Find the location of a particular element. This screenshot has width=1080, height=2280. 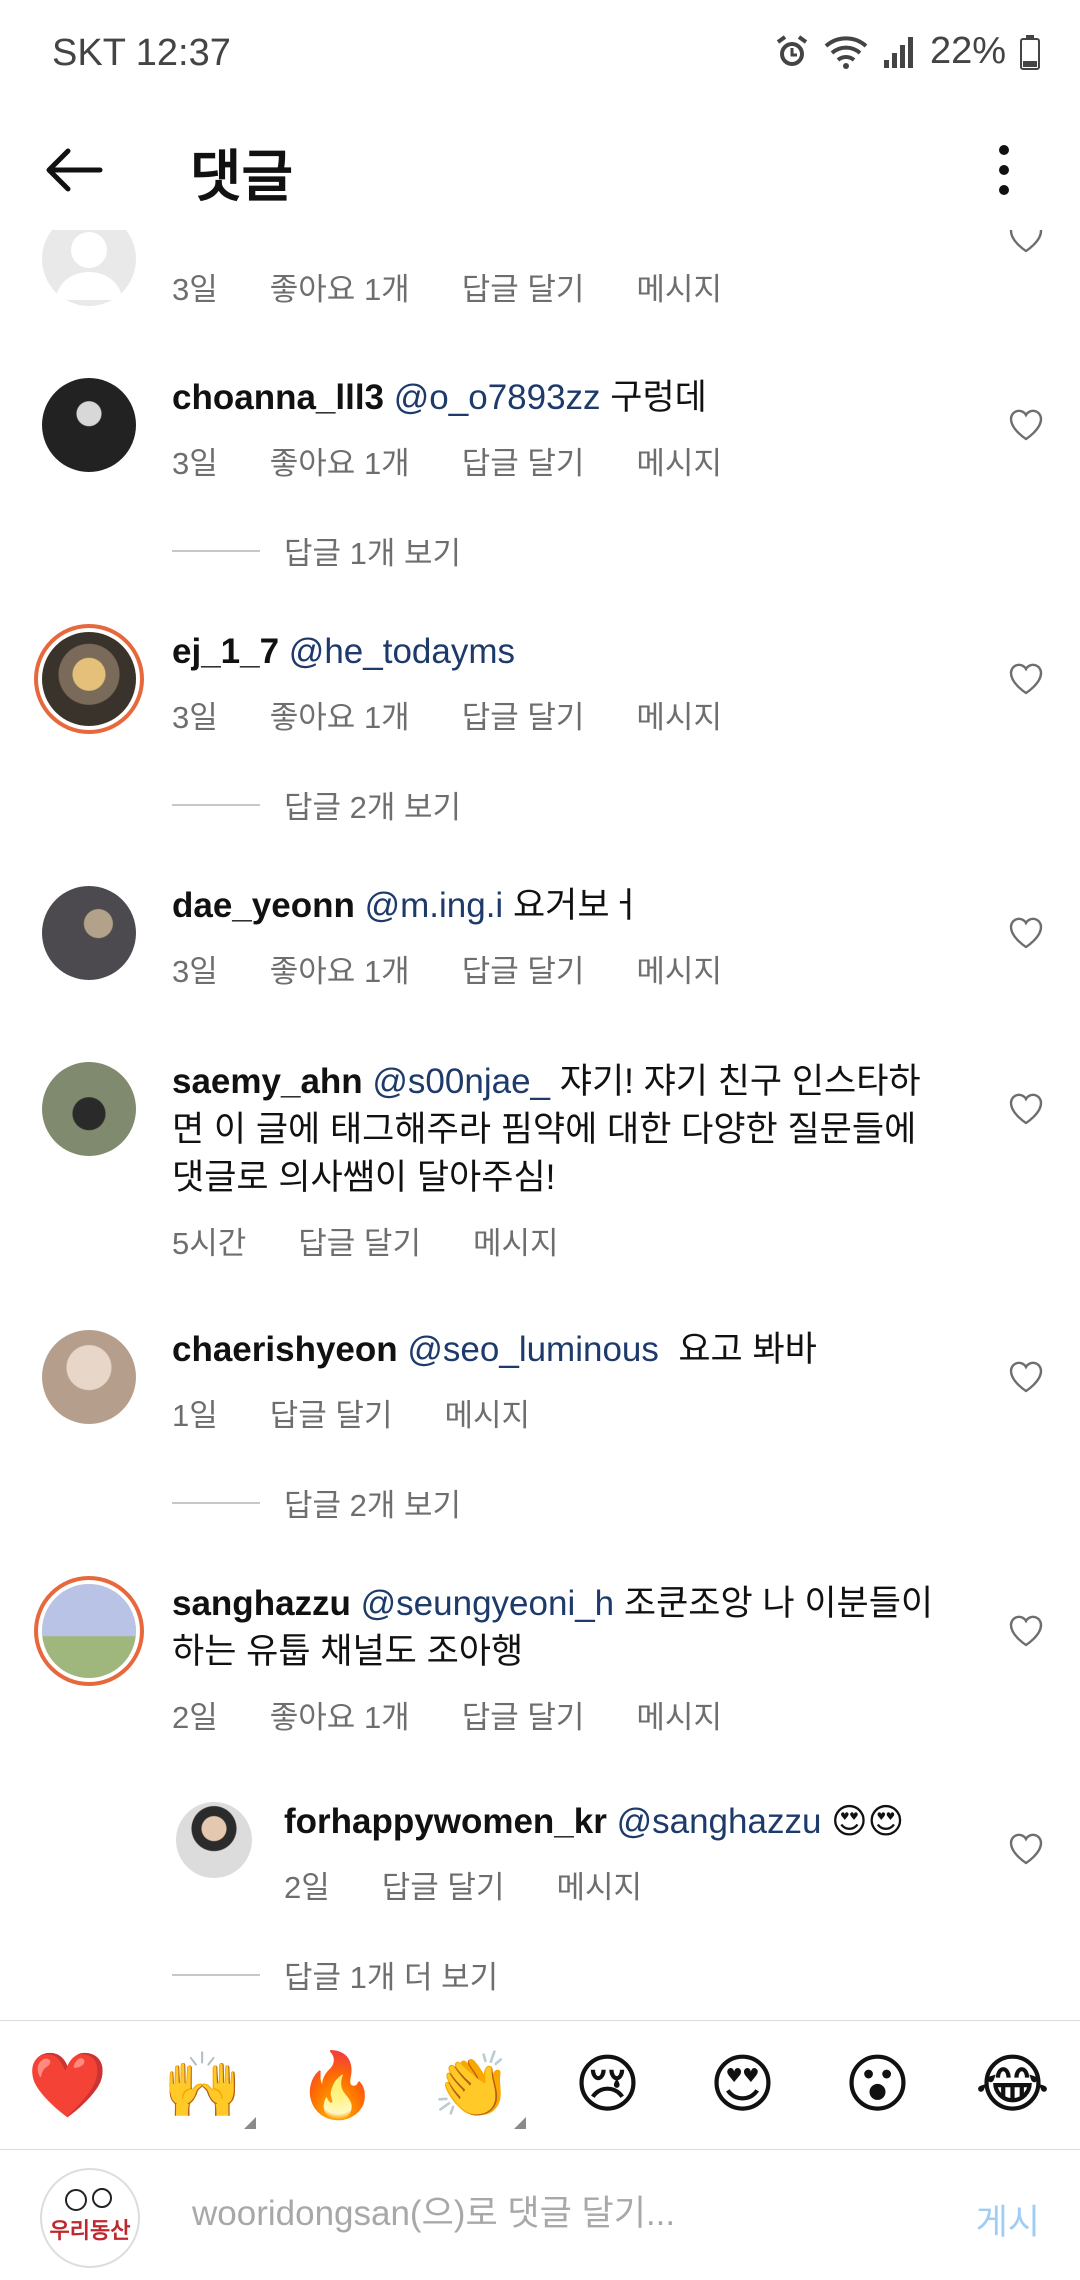

avatar-logo-image: 우리동산 is located at coordinates (90, 2216).